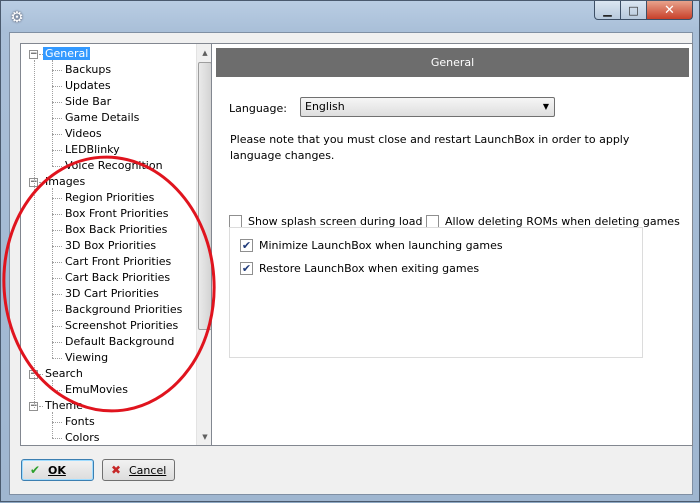 The height and width of the screenshot is (503, 700). What do you see at coordinates (82, 437) in the screenshot?
I see `tree-leaf: Colors` at bounding box center [82, 437].